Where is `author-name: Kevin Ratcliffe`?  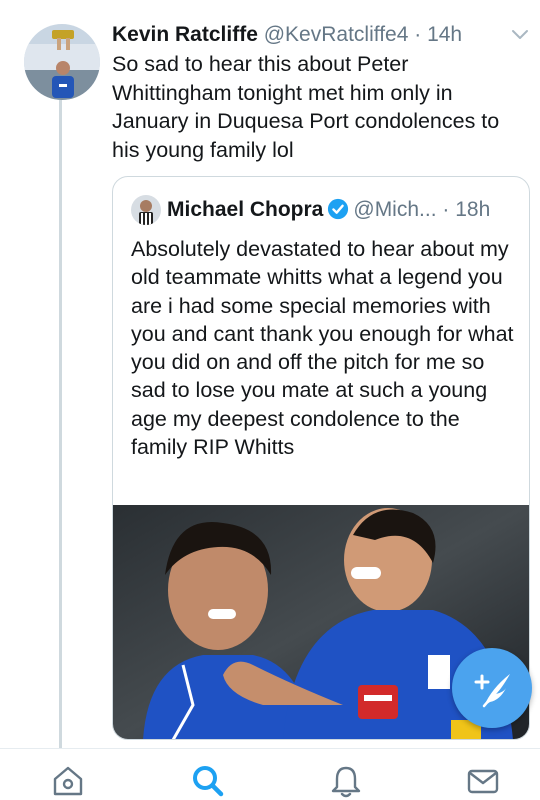 author-name: Kevin Ratcliffe is located at coordinates (185, 34).